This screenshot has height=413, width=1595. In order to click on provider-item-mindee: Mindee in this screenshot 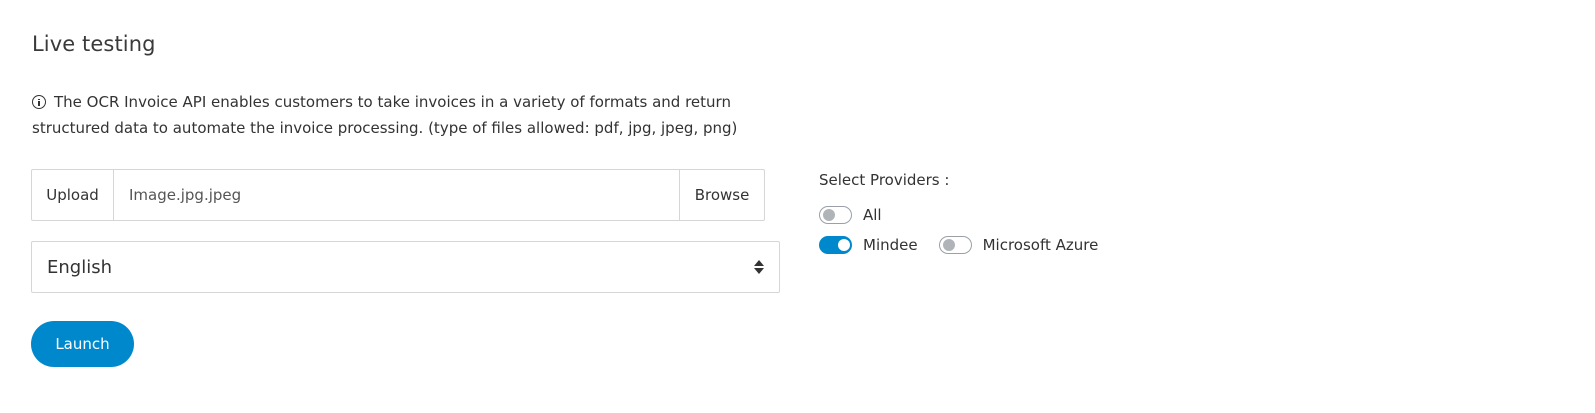, I will do `click(868, 245)`.